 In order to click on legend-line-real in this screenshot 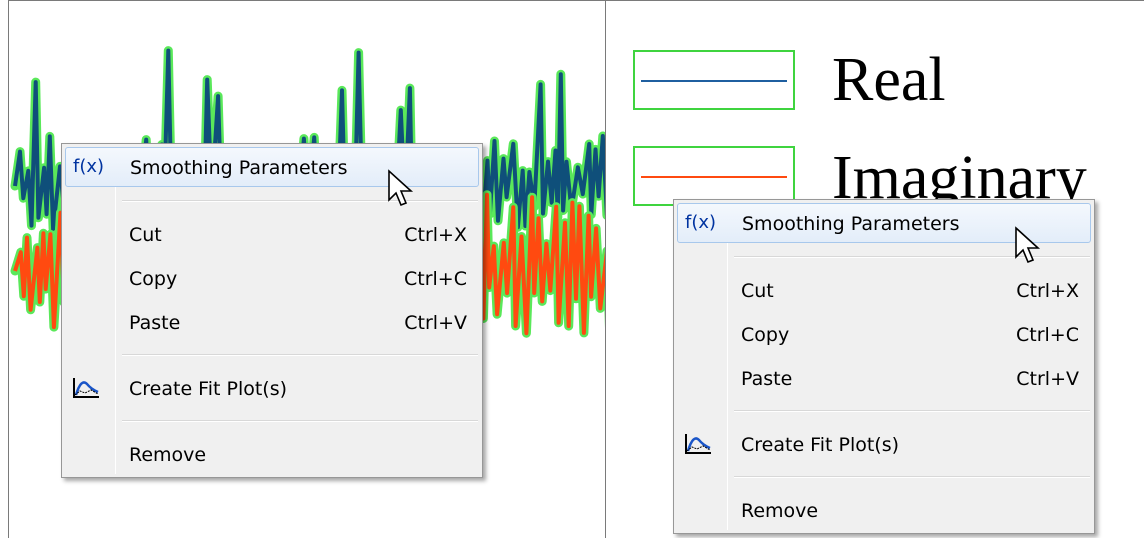, I will do `click(714, 81)`.